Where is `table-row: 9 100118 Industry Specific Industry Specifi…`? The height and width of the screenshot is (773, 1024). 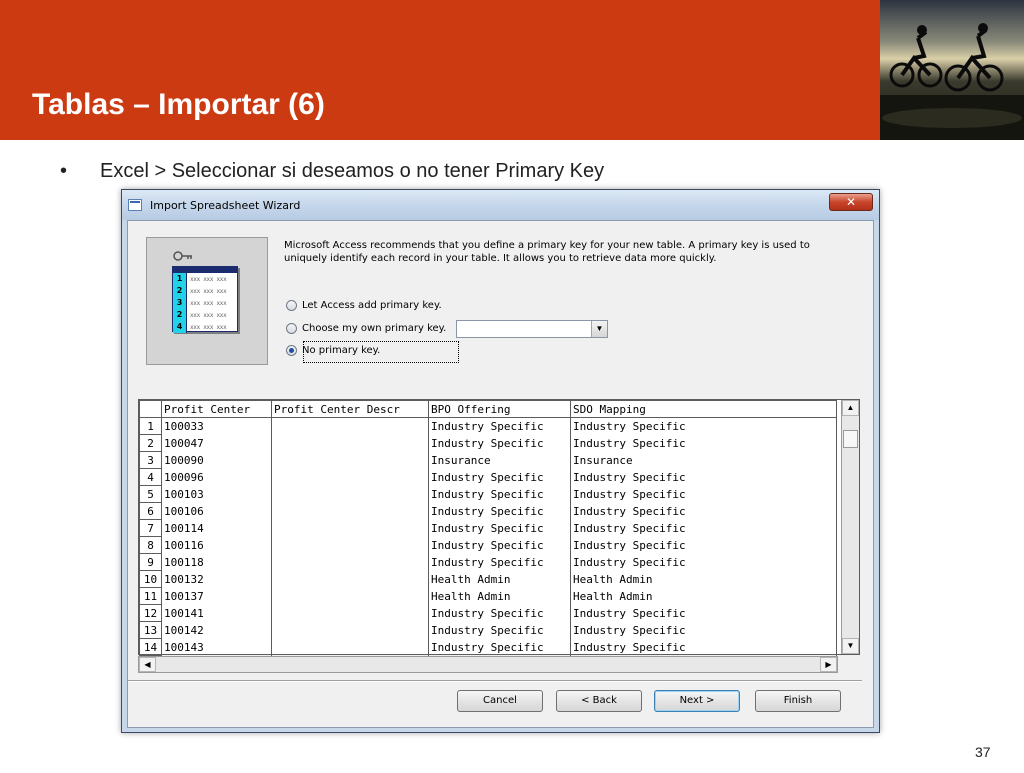 table-row: 9 100118 Industry Specific Industry Specifi… is located at coordinates (488, 562).